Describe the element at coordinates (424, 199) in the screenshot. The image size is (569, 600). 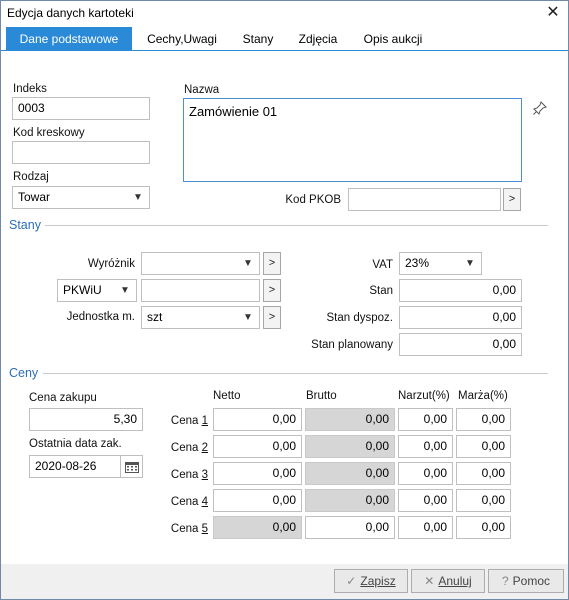
I see `kod-pkob-input` at that location.